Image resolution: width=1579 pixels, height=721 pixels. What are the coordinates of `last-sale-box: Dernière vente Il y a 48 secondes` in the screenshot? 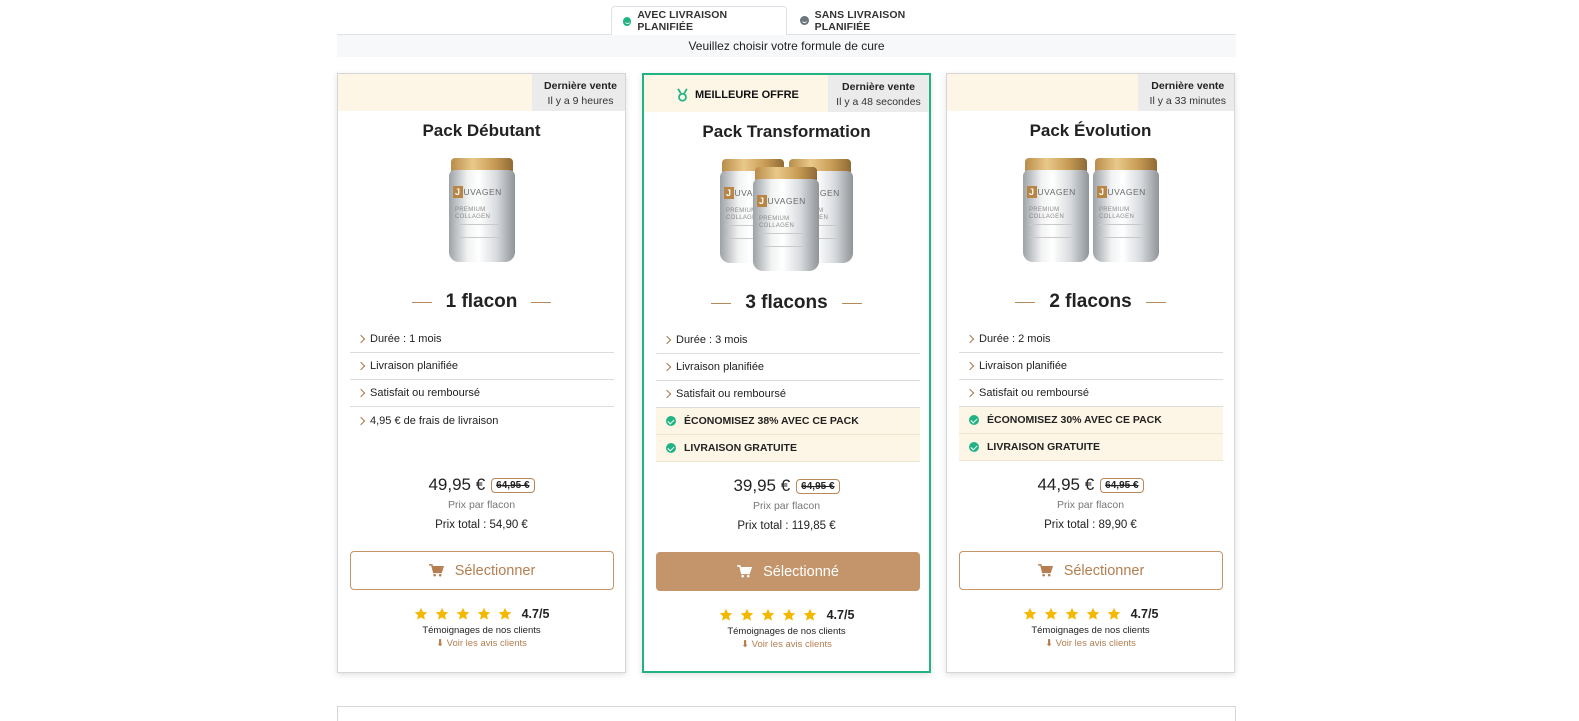 It's located at (878, 93).